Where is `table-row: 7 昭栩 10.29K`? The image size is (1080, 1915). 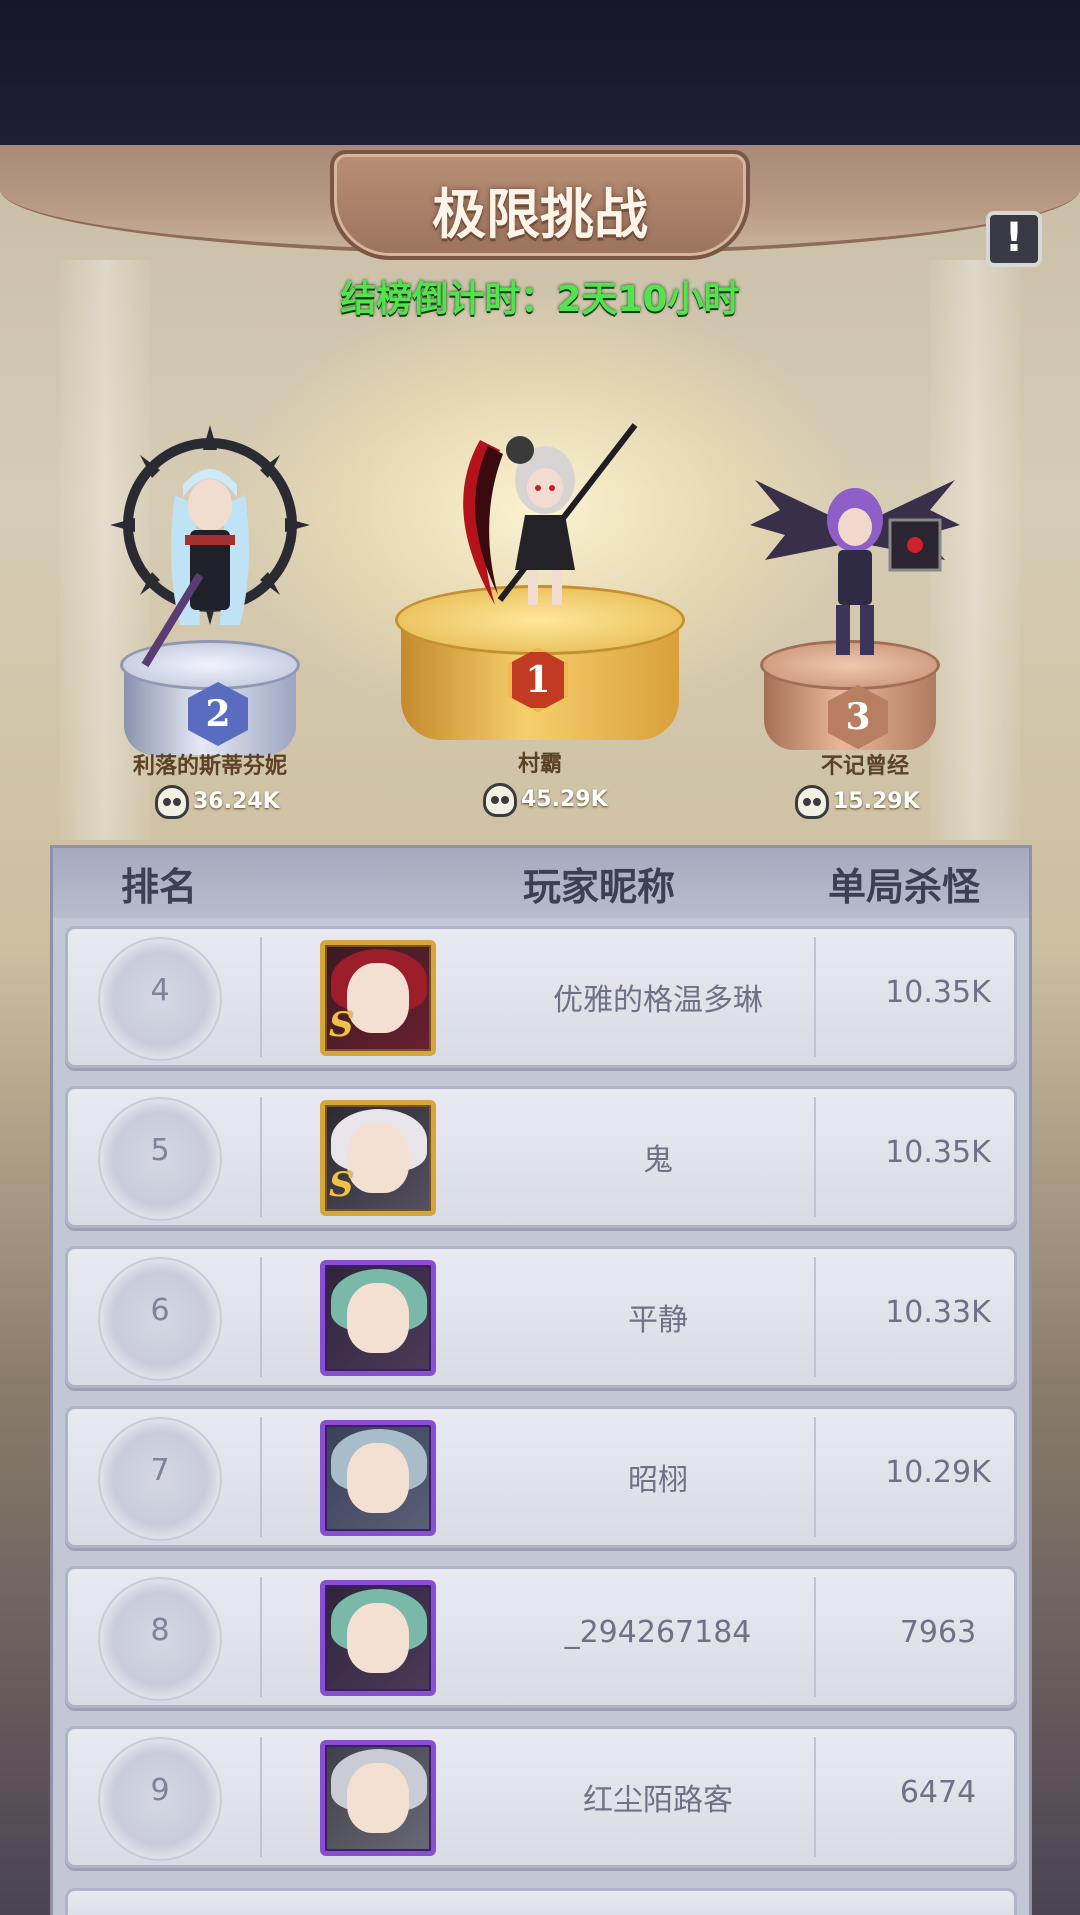 table-row: 7 昭栩 10.29K is located at coordinates (541, 1477).